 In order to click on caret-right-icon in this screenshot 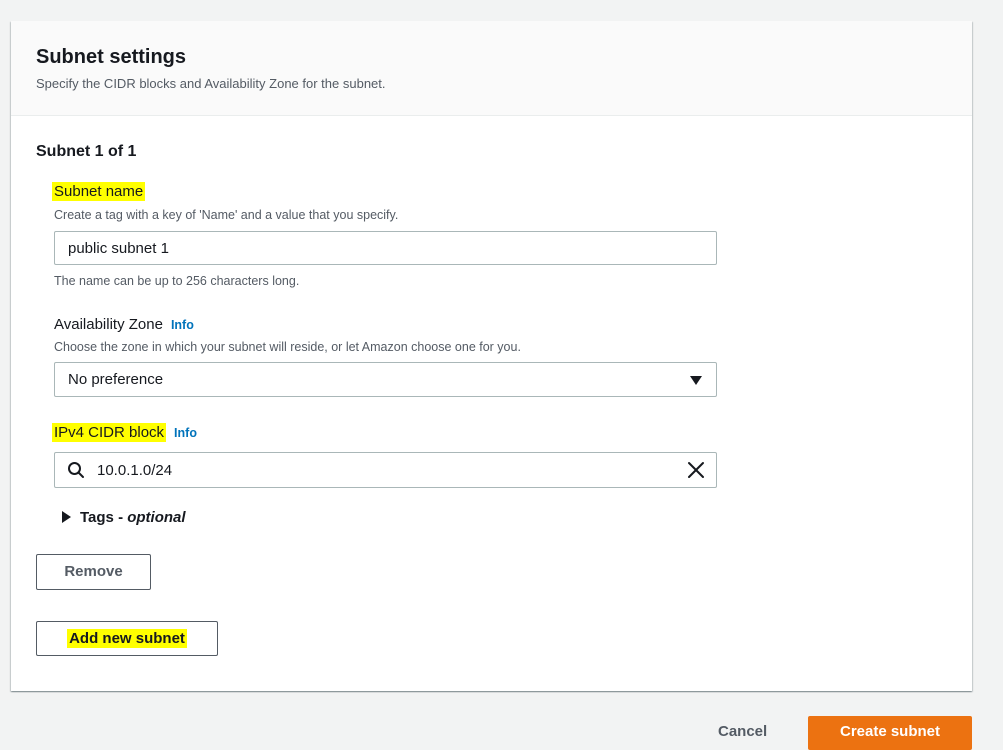, I will do `click(66, 517)`.